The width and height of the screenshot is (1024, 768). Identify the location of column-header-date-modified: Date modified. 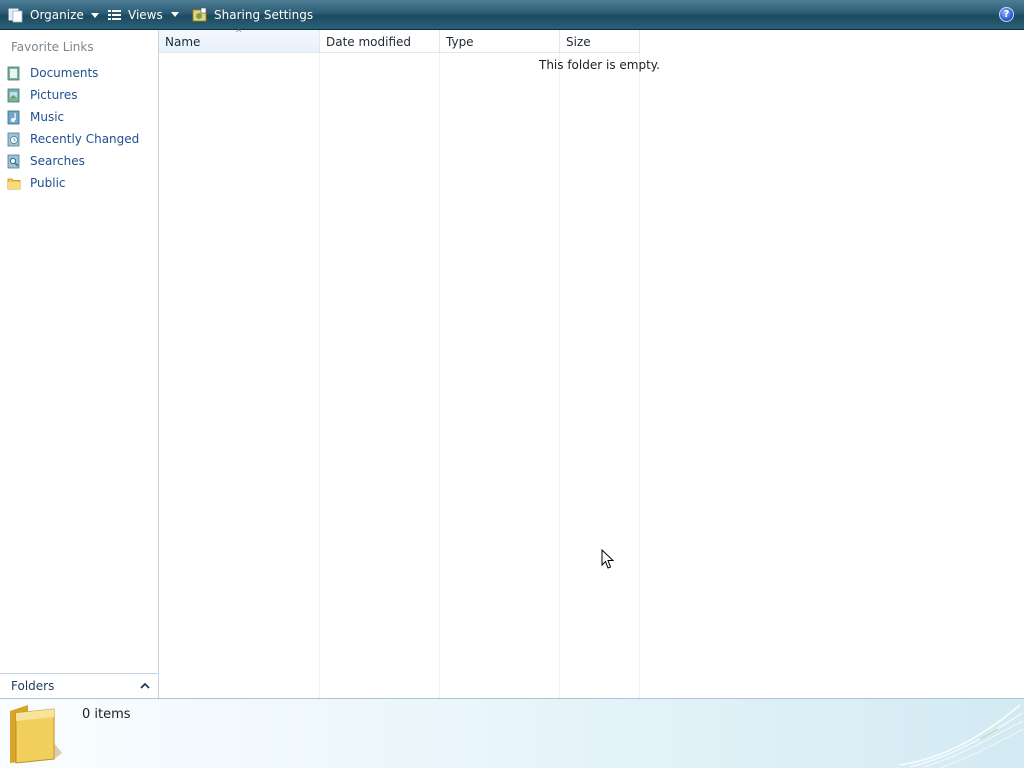
(380, 41).